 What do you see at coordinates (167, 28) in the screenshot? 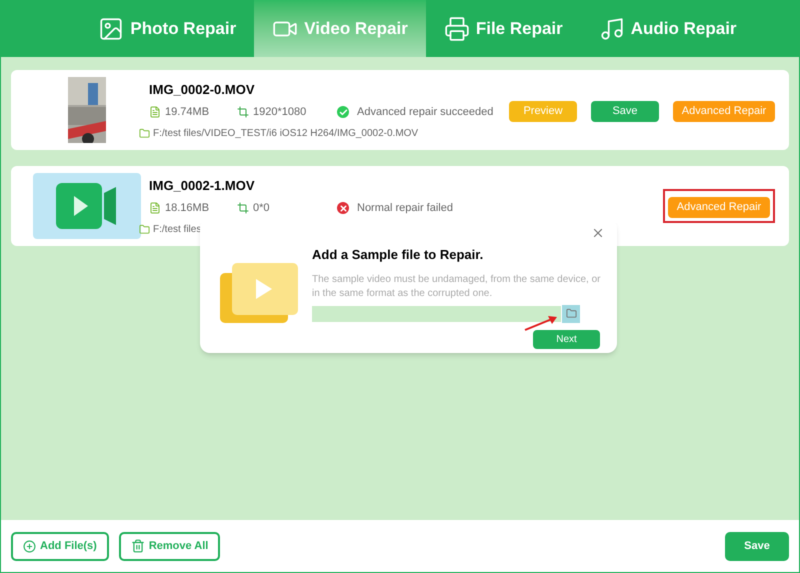
I see `tab: Photo Repair` at bounding box center [167, 28].